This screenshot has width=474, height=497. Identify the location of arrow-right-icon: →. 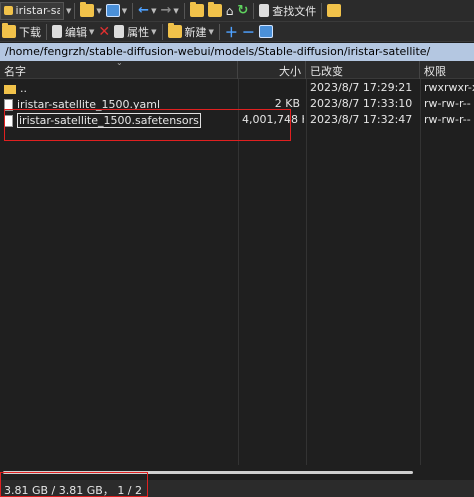
(166, 10).